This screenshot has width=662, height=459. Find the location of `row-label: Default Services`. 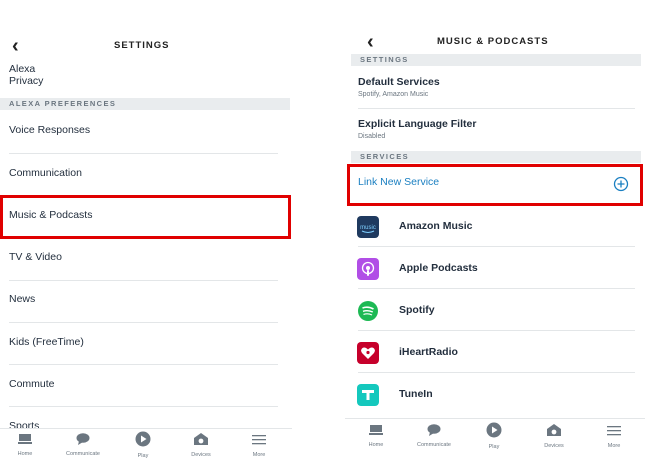

row-label: Default Services is located at coordinates (399, 82).